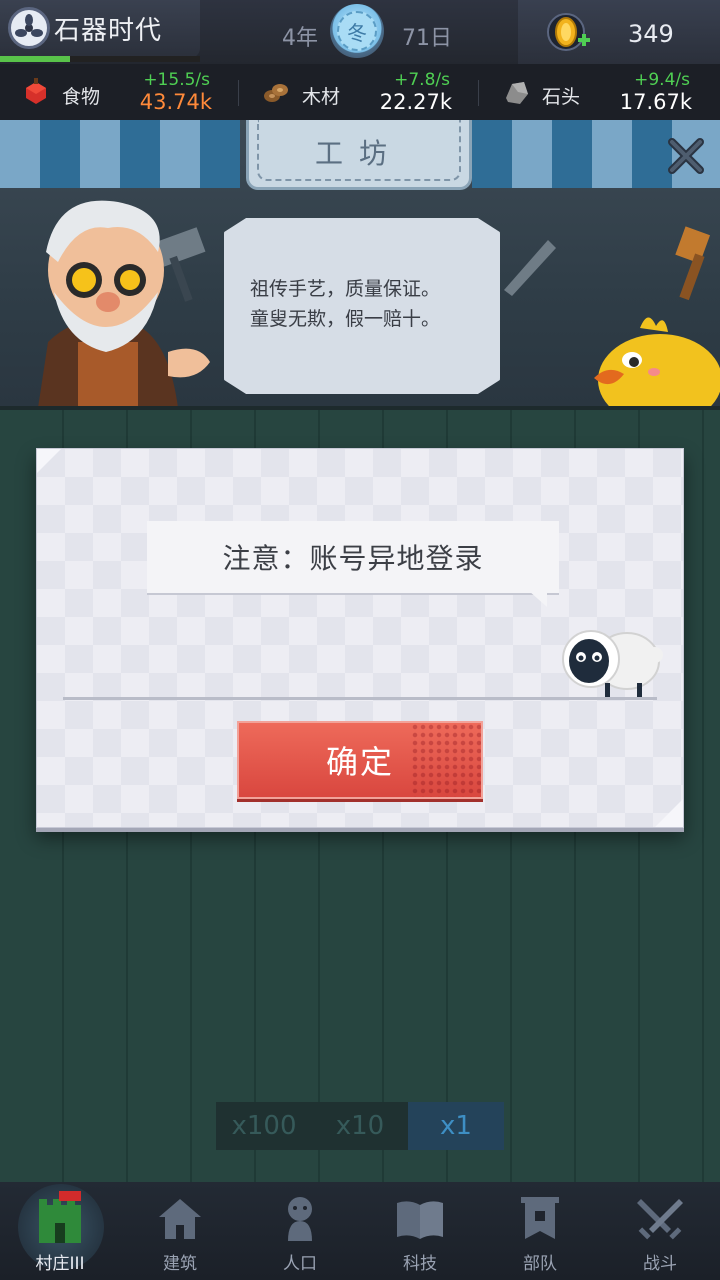 This screenshot has width=720, height=1280. Describe the element at coordinates (561, 97) in the screenshot. I see `resource-name: 石头` at that location.